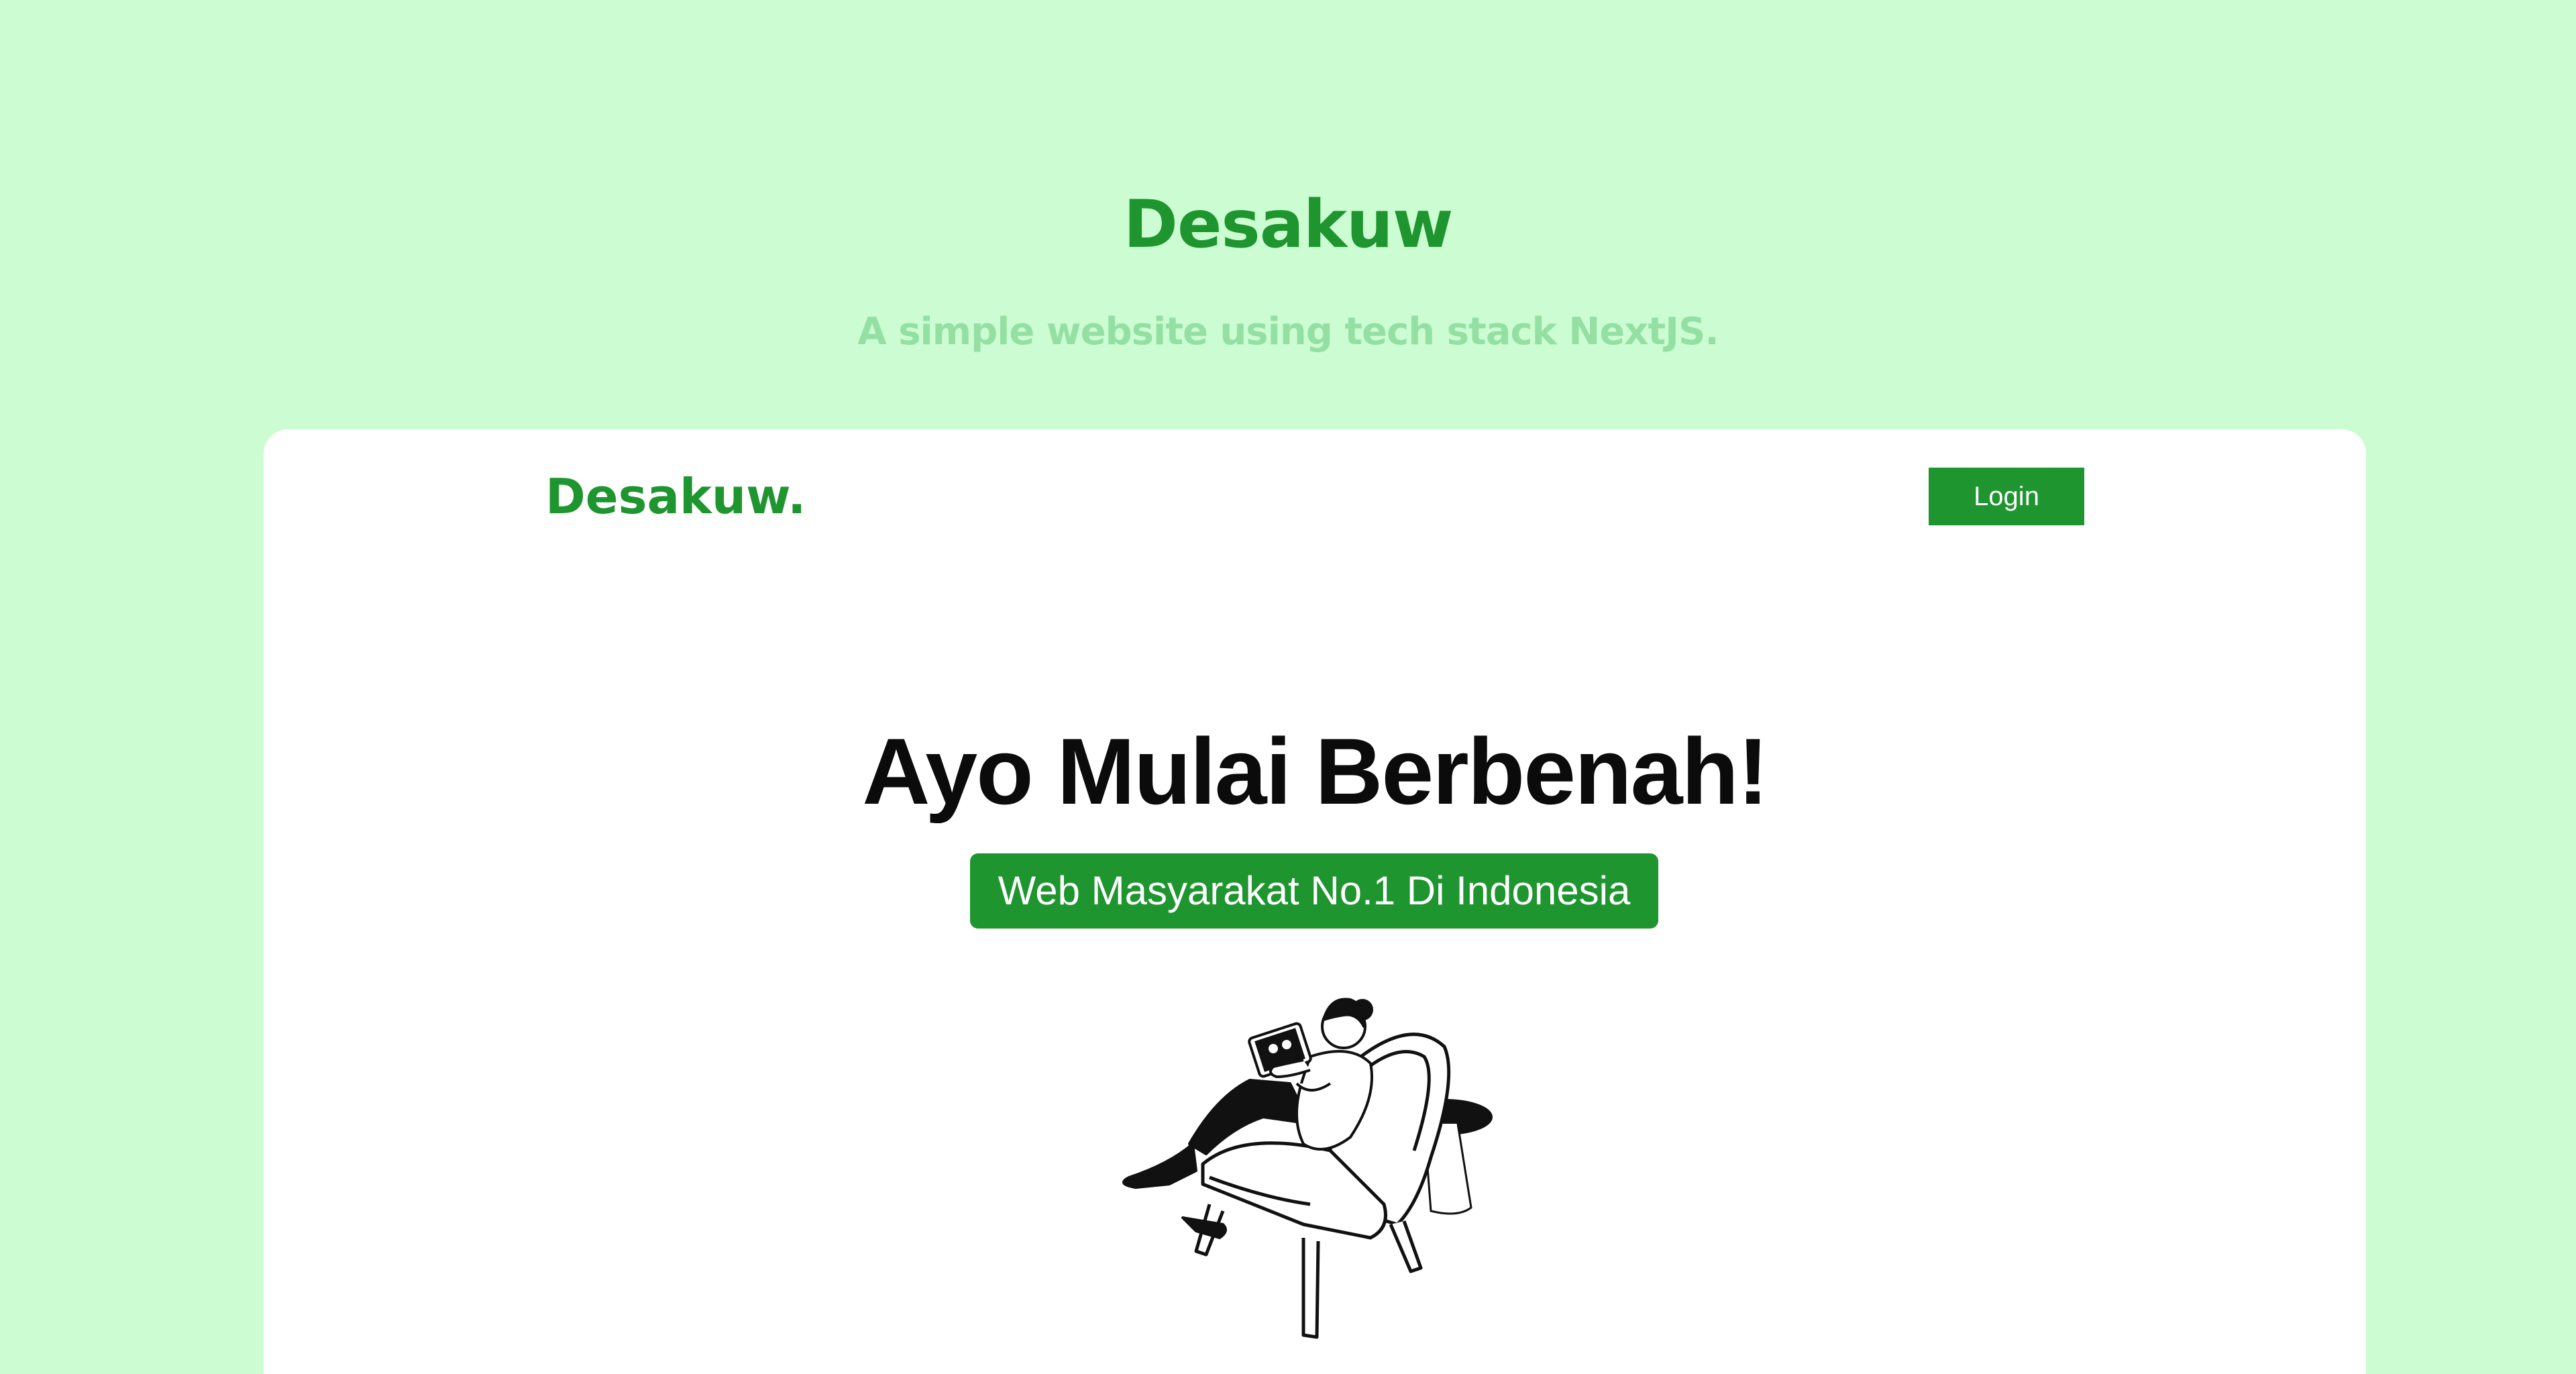  What do you see at coordinates (1315, 771) in the screenshot?
I see `hero-heading: Ayo Mulai Berbenah!` at bounding box center [1315, 771].